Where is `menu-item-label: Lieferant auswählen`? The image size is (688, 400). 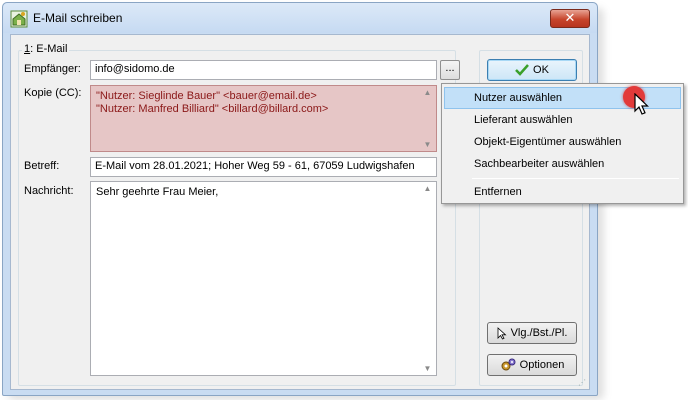
menu-item-label: Lieferant auswählen is located at coordinates (523, 120).